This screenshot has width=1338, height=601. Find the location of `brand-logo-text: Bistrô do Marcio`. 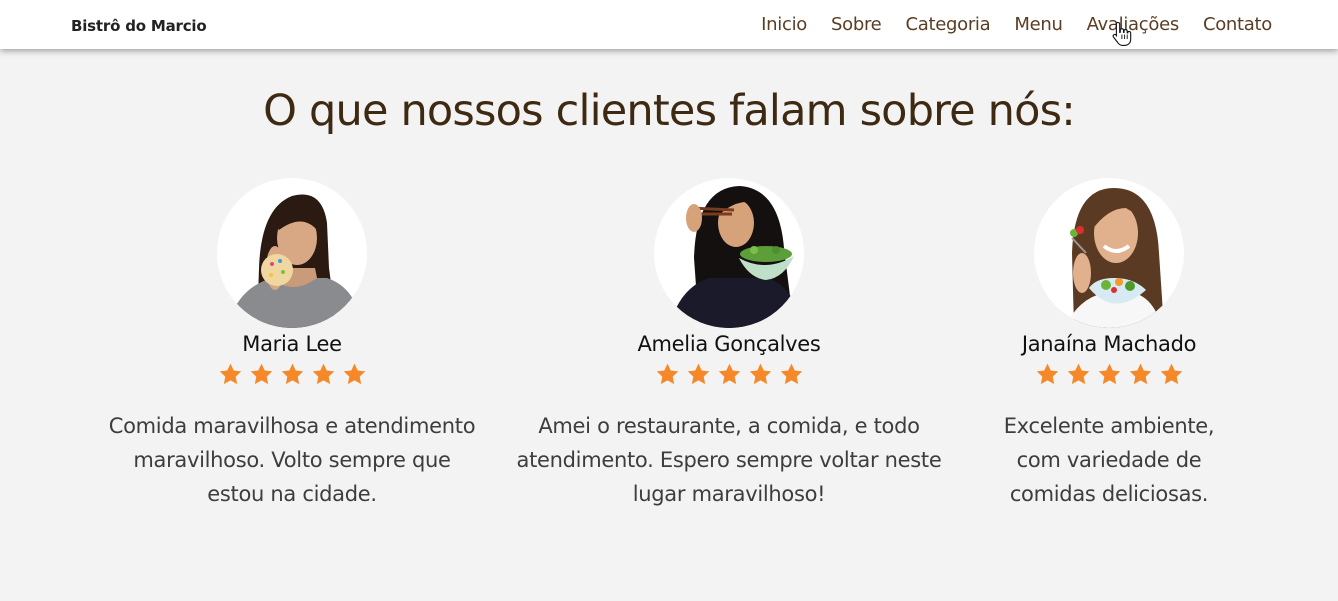

brand-logo-text: Bistrô do Marcio is located at coordinates (139, 26).